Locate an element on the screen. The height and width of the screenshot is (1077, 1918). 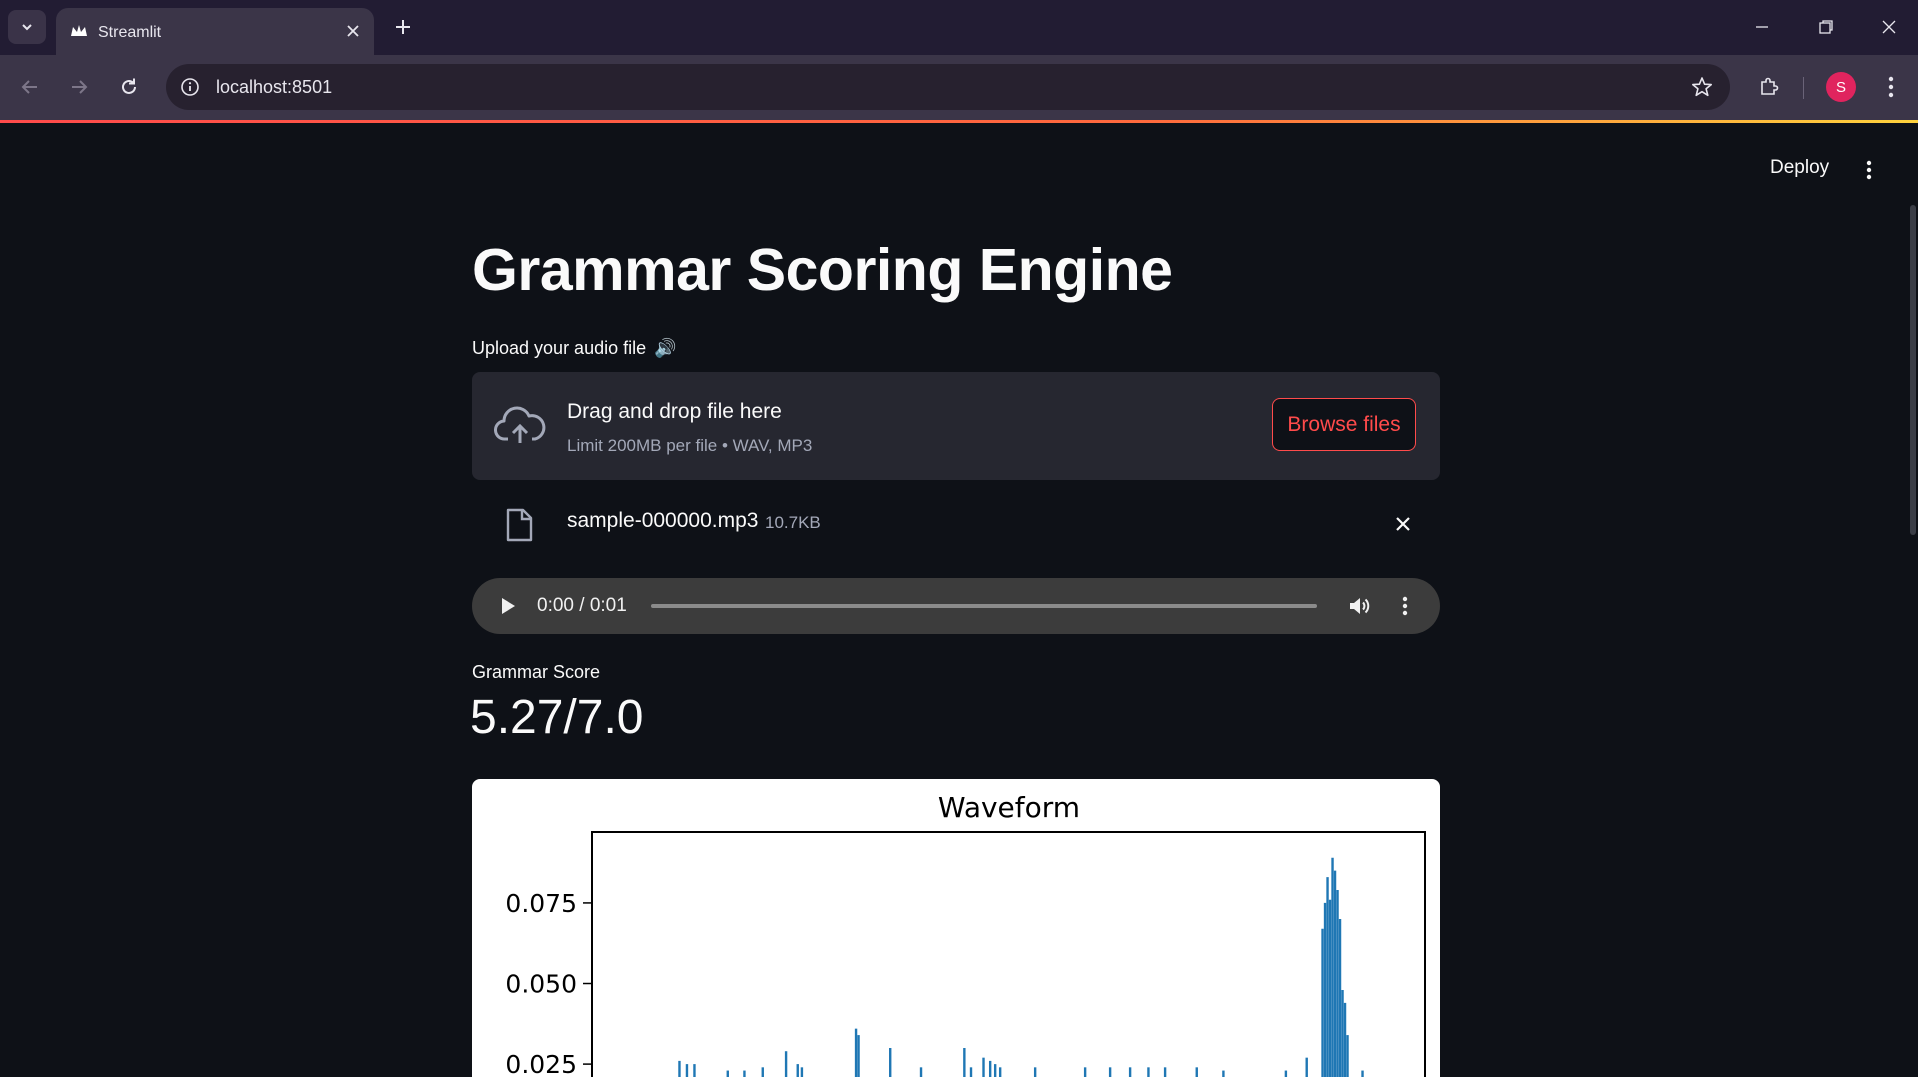
profile-avatar: S is located at coordinates (1841, 87).